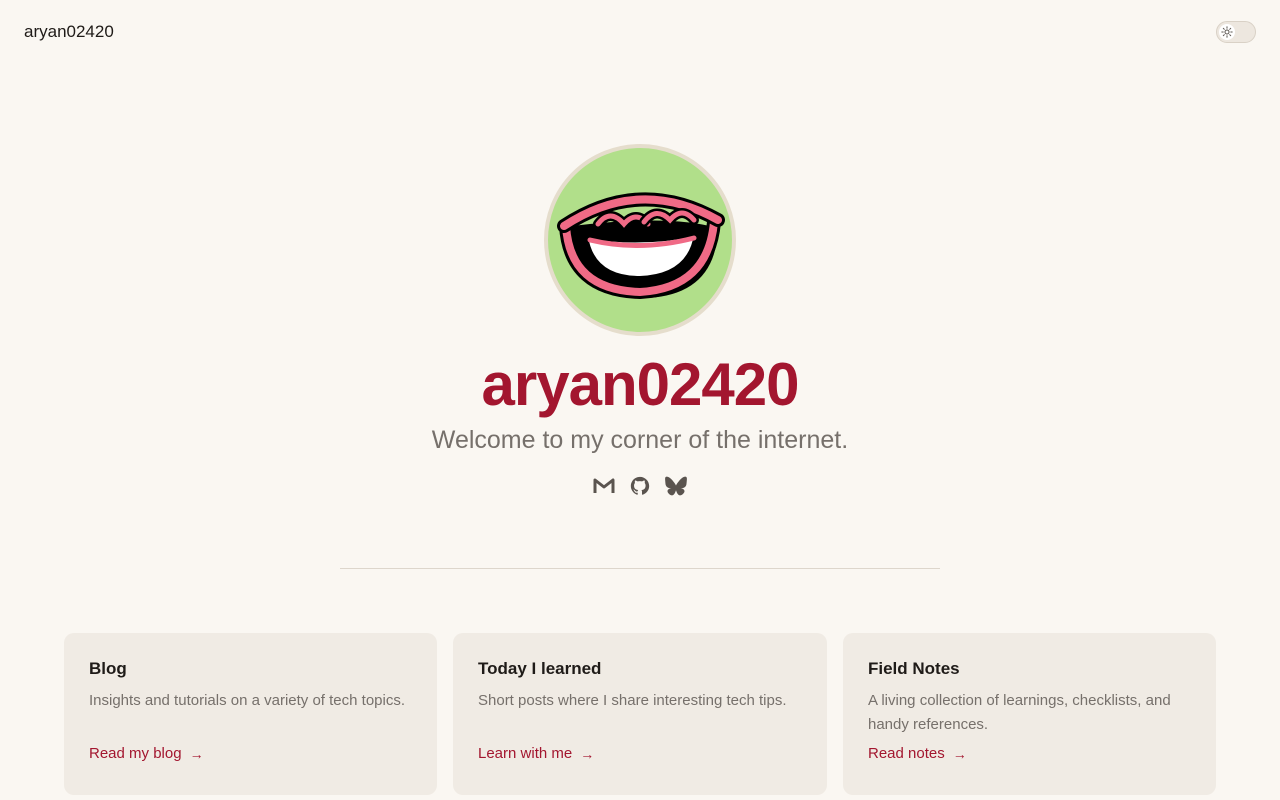 The height and width of the screenshot is (800, 1280). Describe the element at coordinates (914, 668) in the screenshot. I see `card-title: Field Notes` at that location.